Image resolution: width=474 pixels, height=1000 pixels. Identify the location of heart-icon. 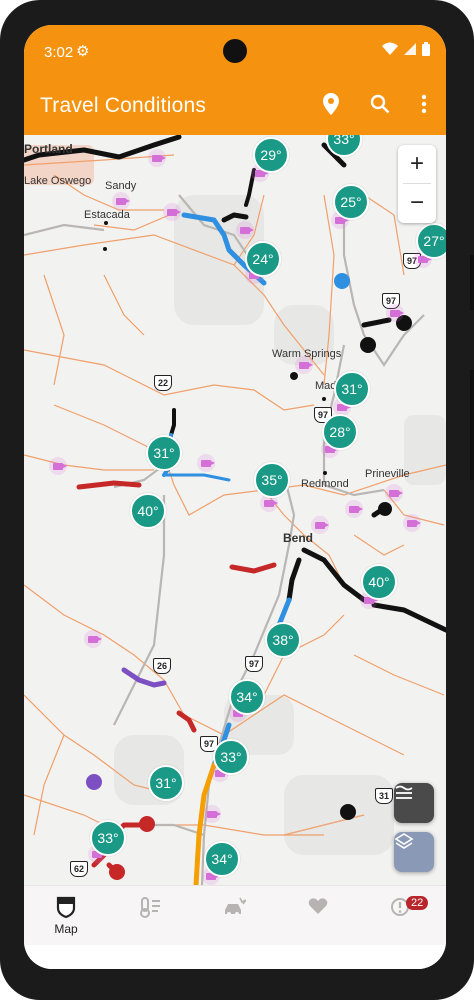
(318, 907).